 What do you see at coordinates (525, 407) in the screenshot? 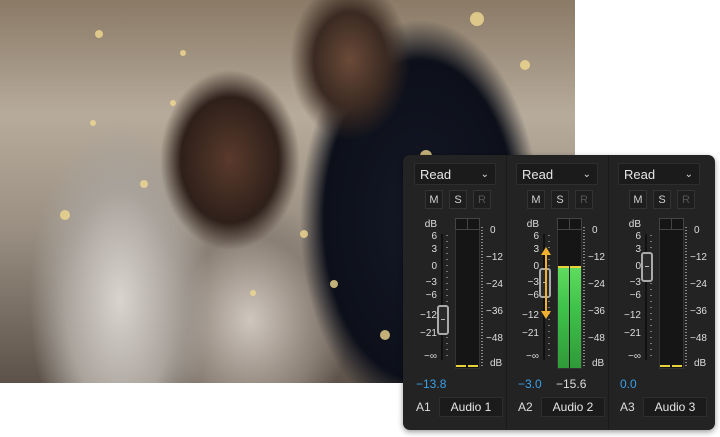
I see `track-id: A2` at bounding box center [525, 407].